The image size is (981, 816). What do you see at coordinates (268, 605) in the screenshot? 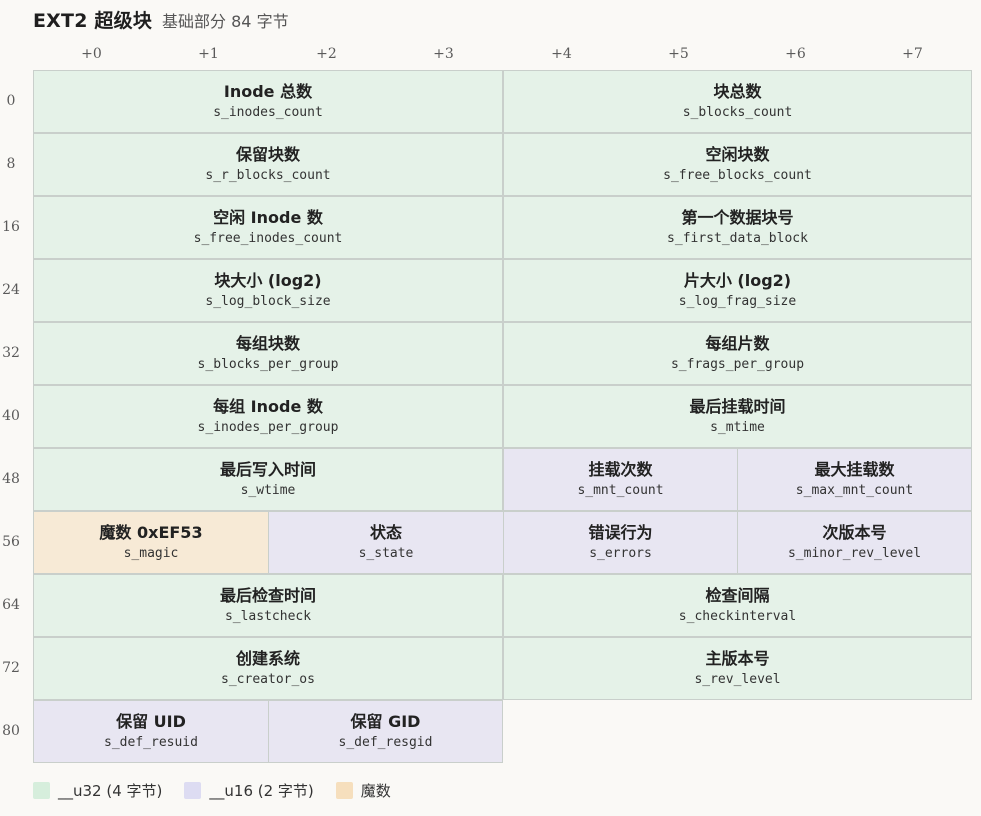
I see `field-cell-s-lastcheck: 最后检查时间 s_lastcheck` at bounding box center [268, 605].